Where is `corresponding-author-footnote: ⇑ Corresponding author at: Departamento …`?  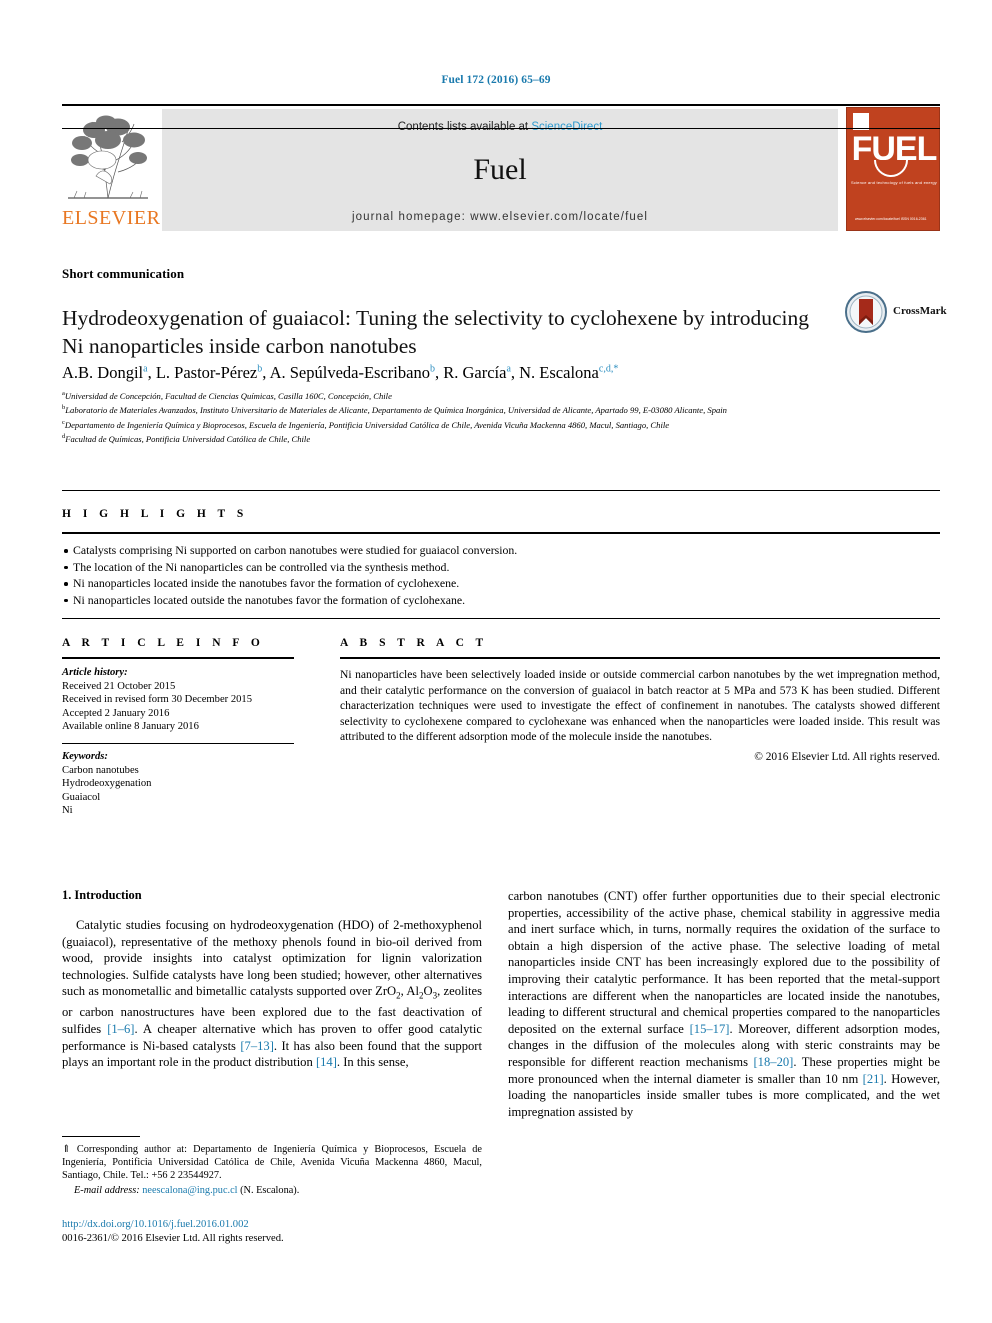
corresponding-author-footnote: ⇑ Corresponding author at: Departamento … is located at coordinates (272, 1170).